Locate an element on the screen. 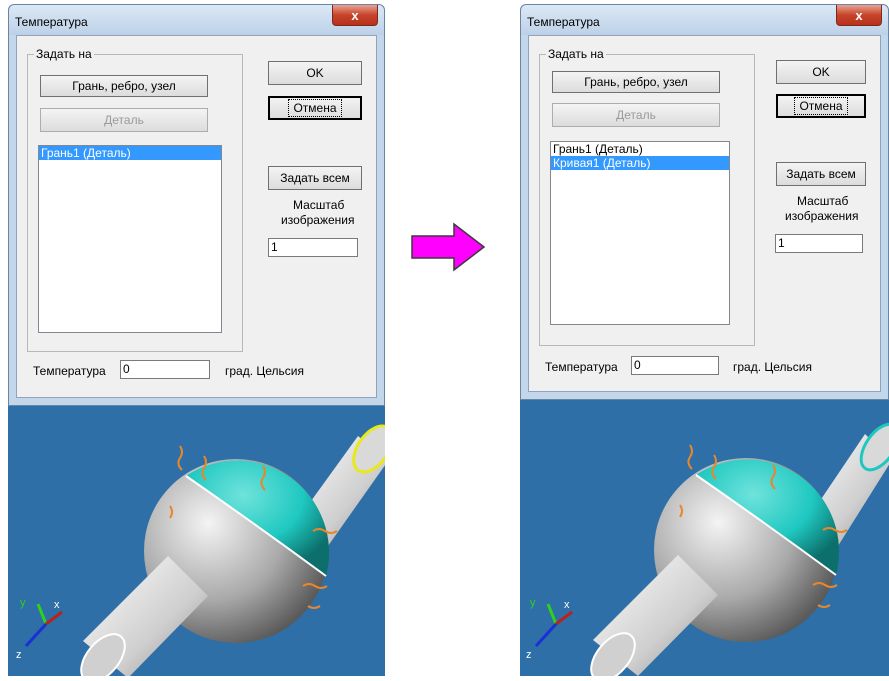 The height and width of the screenshot is (681, 889). selection-list: Грань1 (Деталь) Кривая1 (Деталь) is located at coordinates (640, 233).